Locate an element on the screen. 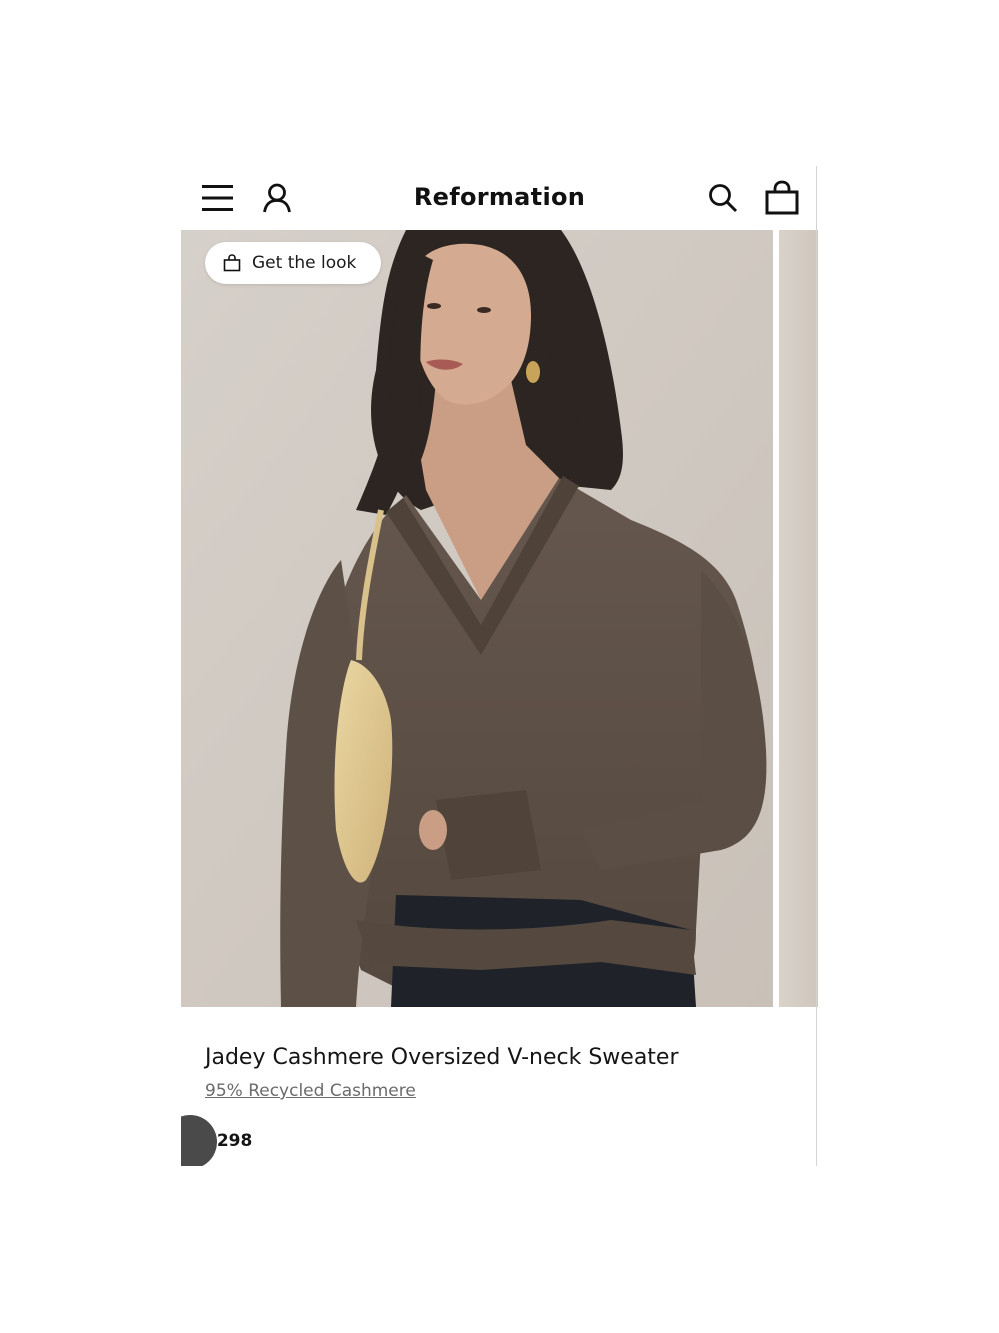 The width and height of the screenshot is (999, 1333). search-icon is located at coordinates (723, 198).